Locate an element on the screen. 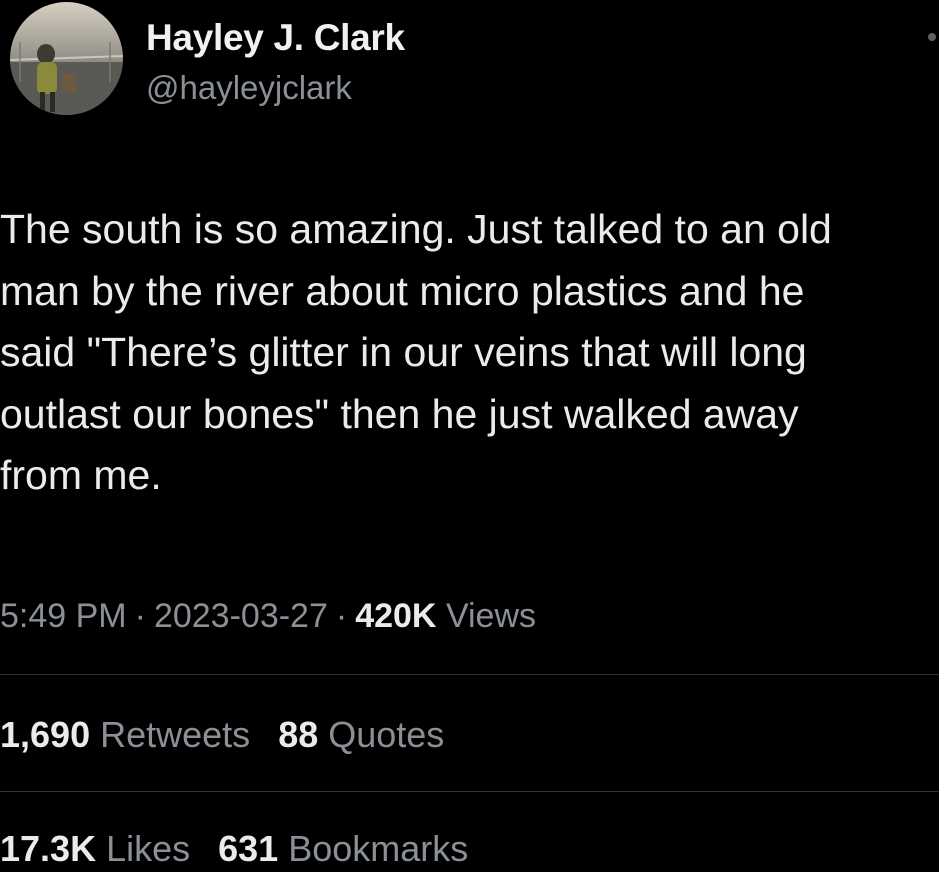 The image size is (939, 872). tweet-meta: 5:49 PM · 2023-03-27 · 420K Views is located at coordinates (268, 616).